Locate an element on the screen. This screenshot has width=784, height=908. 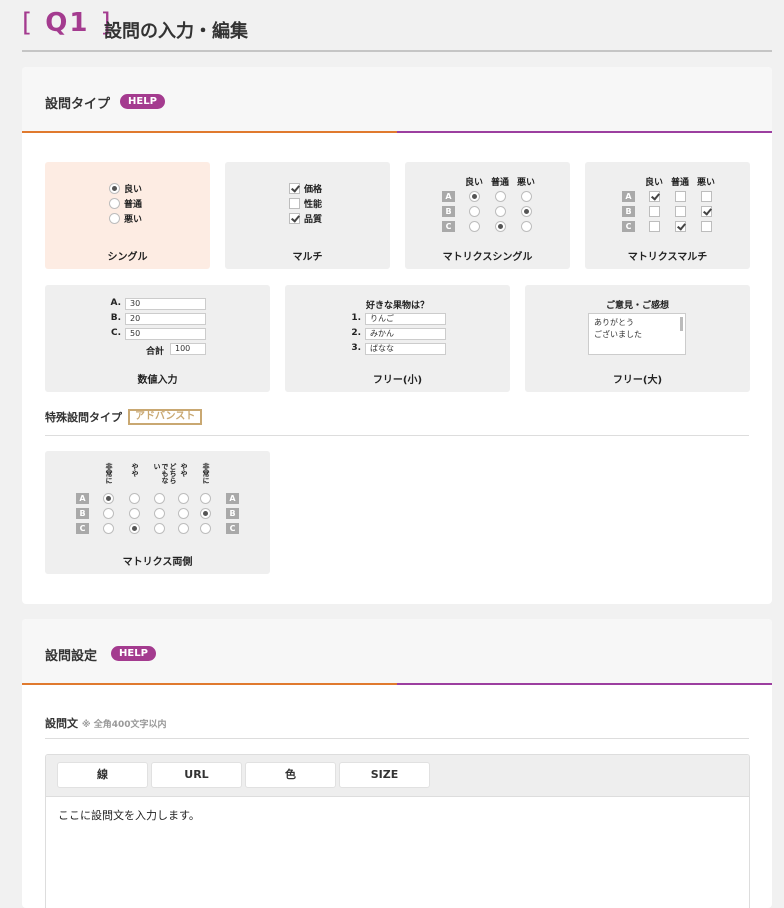
question-settings-title: 設問設定 is located at coordinates (71, 656).